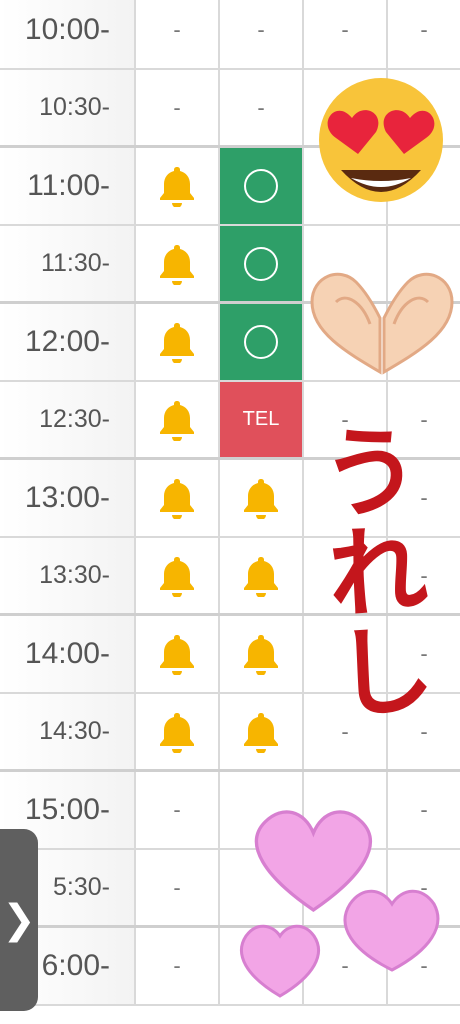 This screenshot has height=1024, width=460. I want to click on time-row: 5:30- - -, so click(230, 889).